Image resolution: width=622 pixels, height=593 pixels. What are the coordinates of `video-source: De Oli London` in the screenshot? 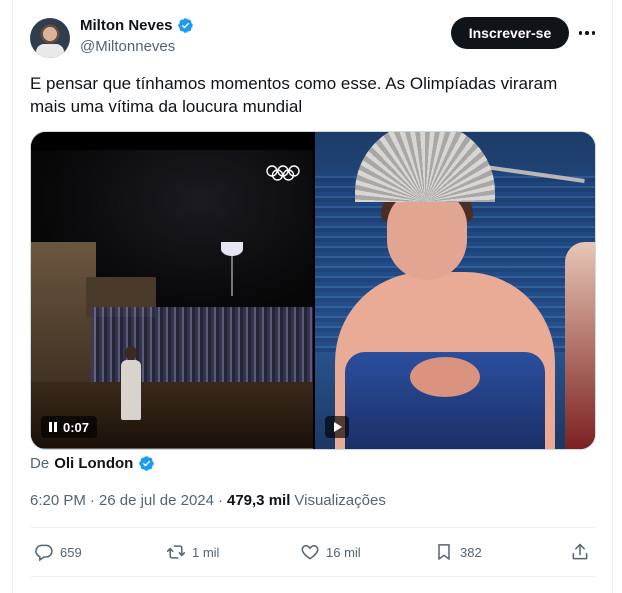 It's located at (92, 463).